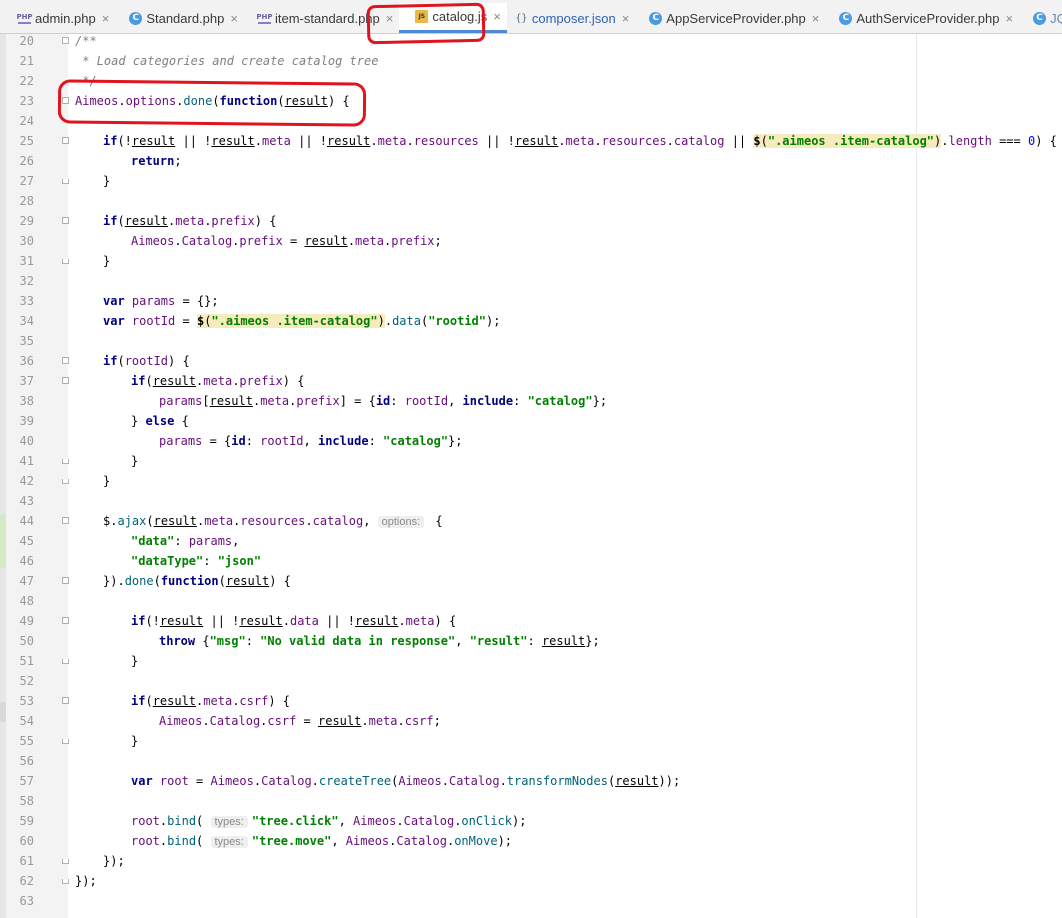 The image size is (1062, 918). I want to click on code-line: 24, so click(531, 121).